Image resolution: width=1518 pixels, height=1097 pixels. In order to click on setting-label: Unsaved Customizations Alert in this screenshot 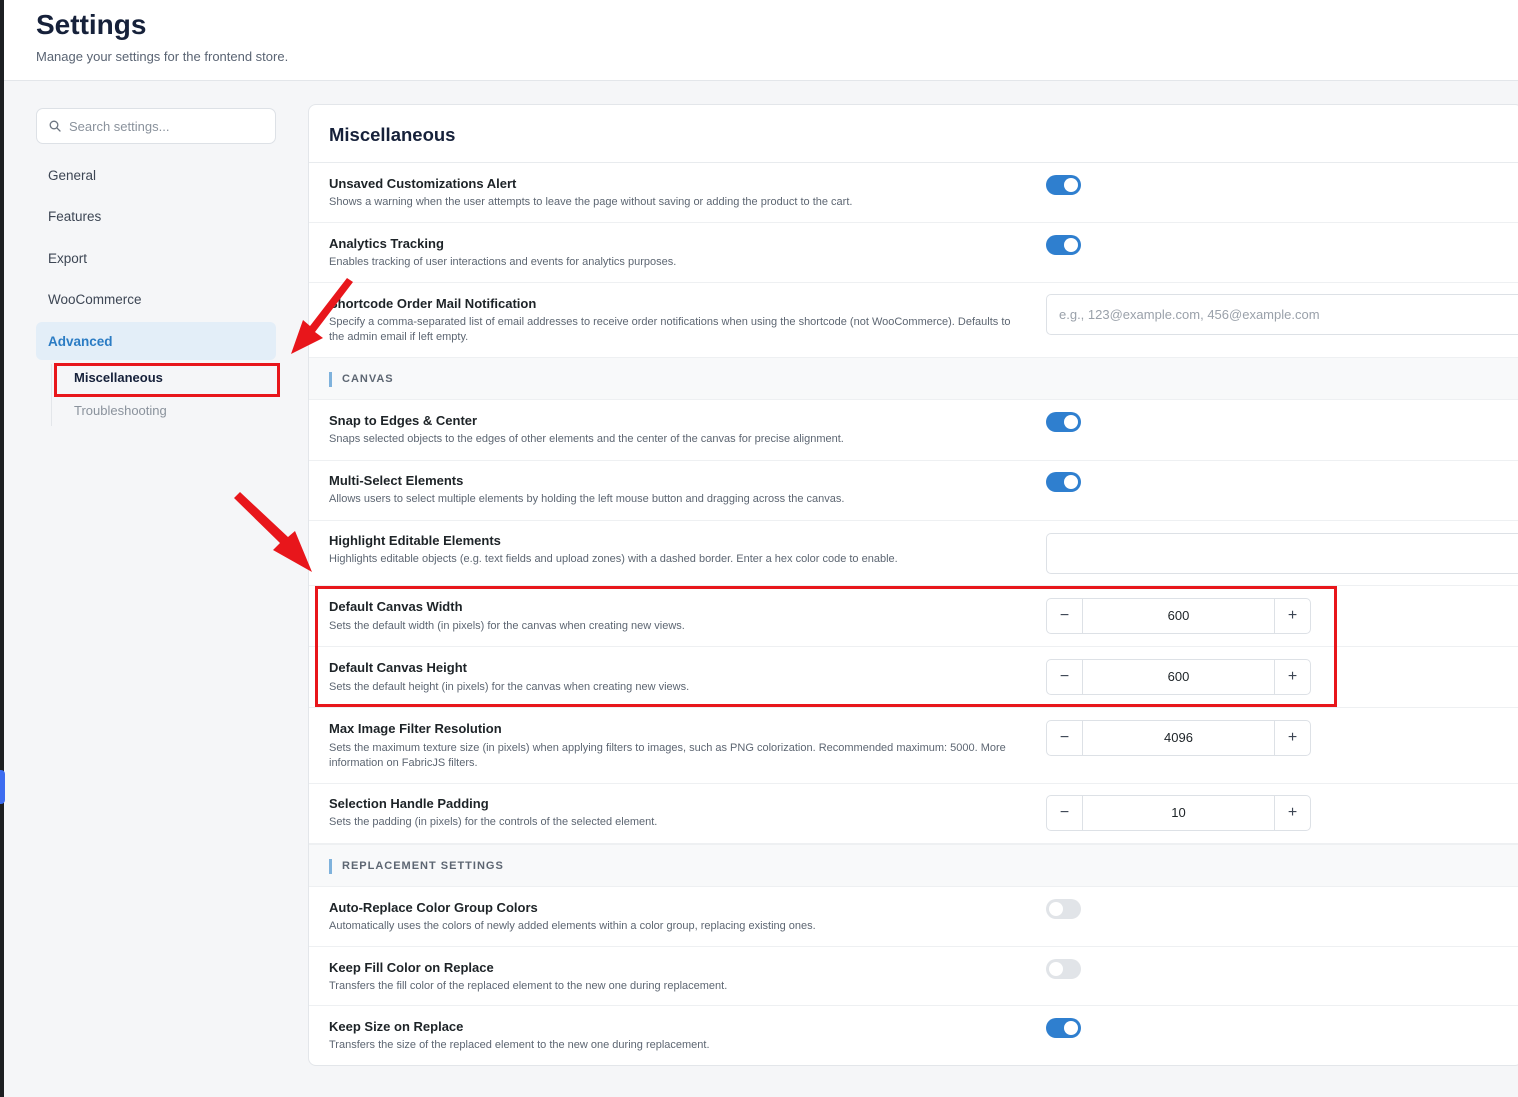, I will do `click(423, 183)`.